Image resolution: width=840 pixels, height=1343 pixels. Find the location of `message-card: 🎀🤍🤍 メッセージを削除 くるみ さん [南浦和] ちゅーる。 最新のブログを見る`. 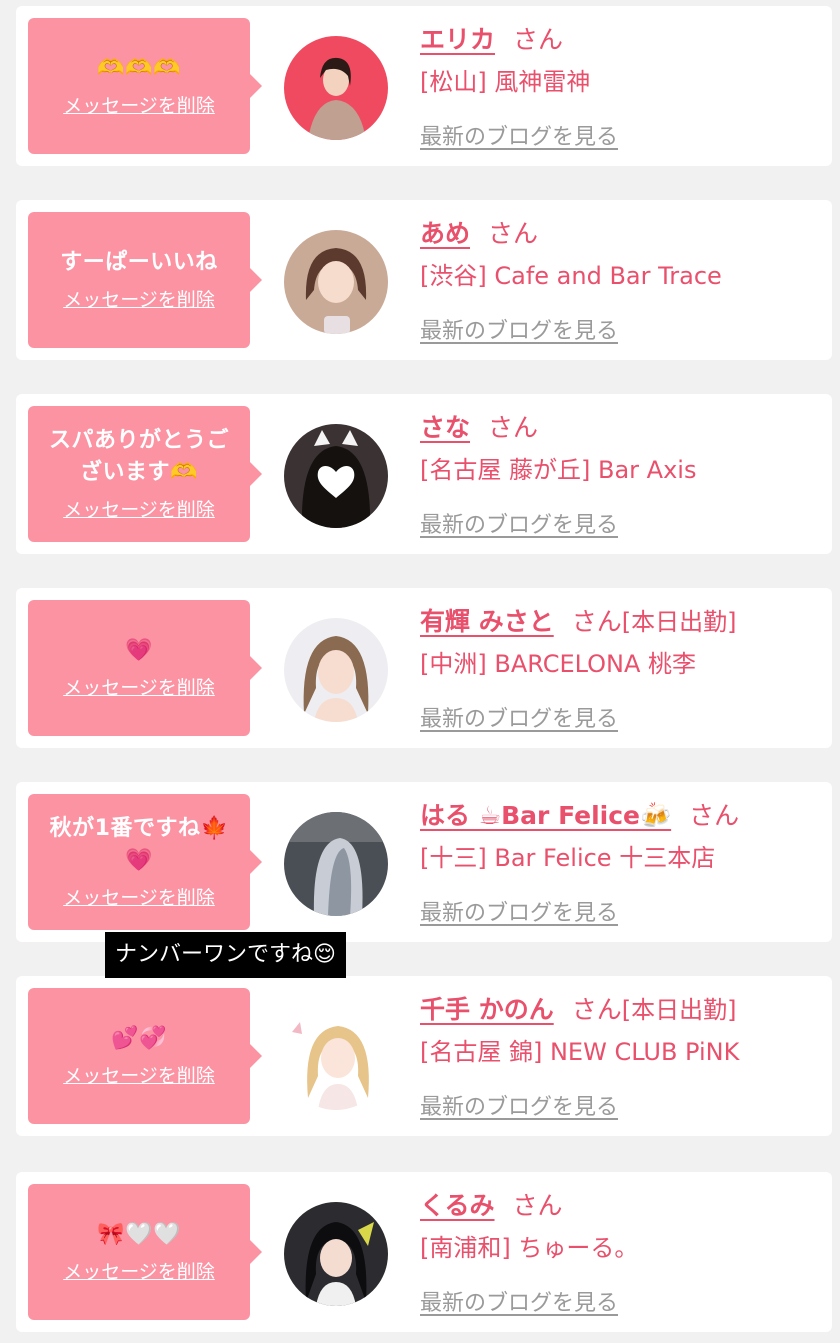

message-card: 🎀🤍🤍 メッセージを削除 くるみ さん [南浦和] ちゅーる。 最新のブログを見る is located at coordinates (424, 1252).